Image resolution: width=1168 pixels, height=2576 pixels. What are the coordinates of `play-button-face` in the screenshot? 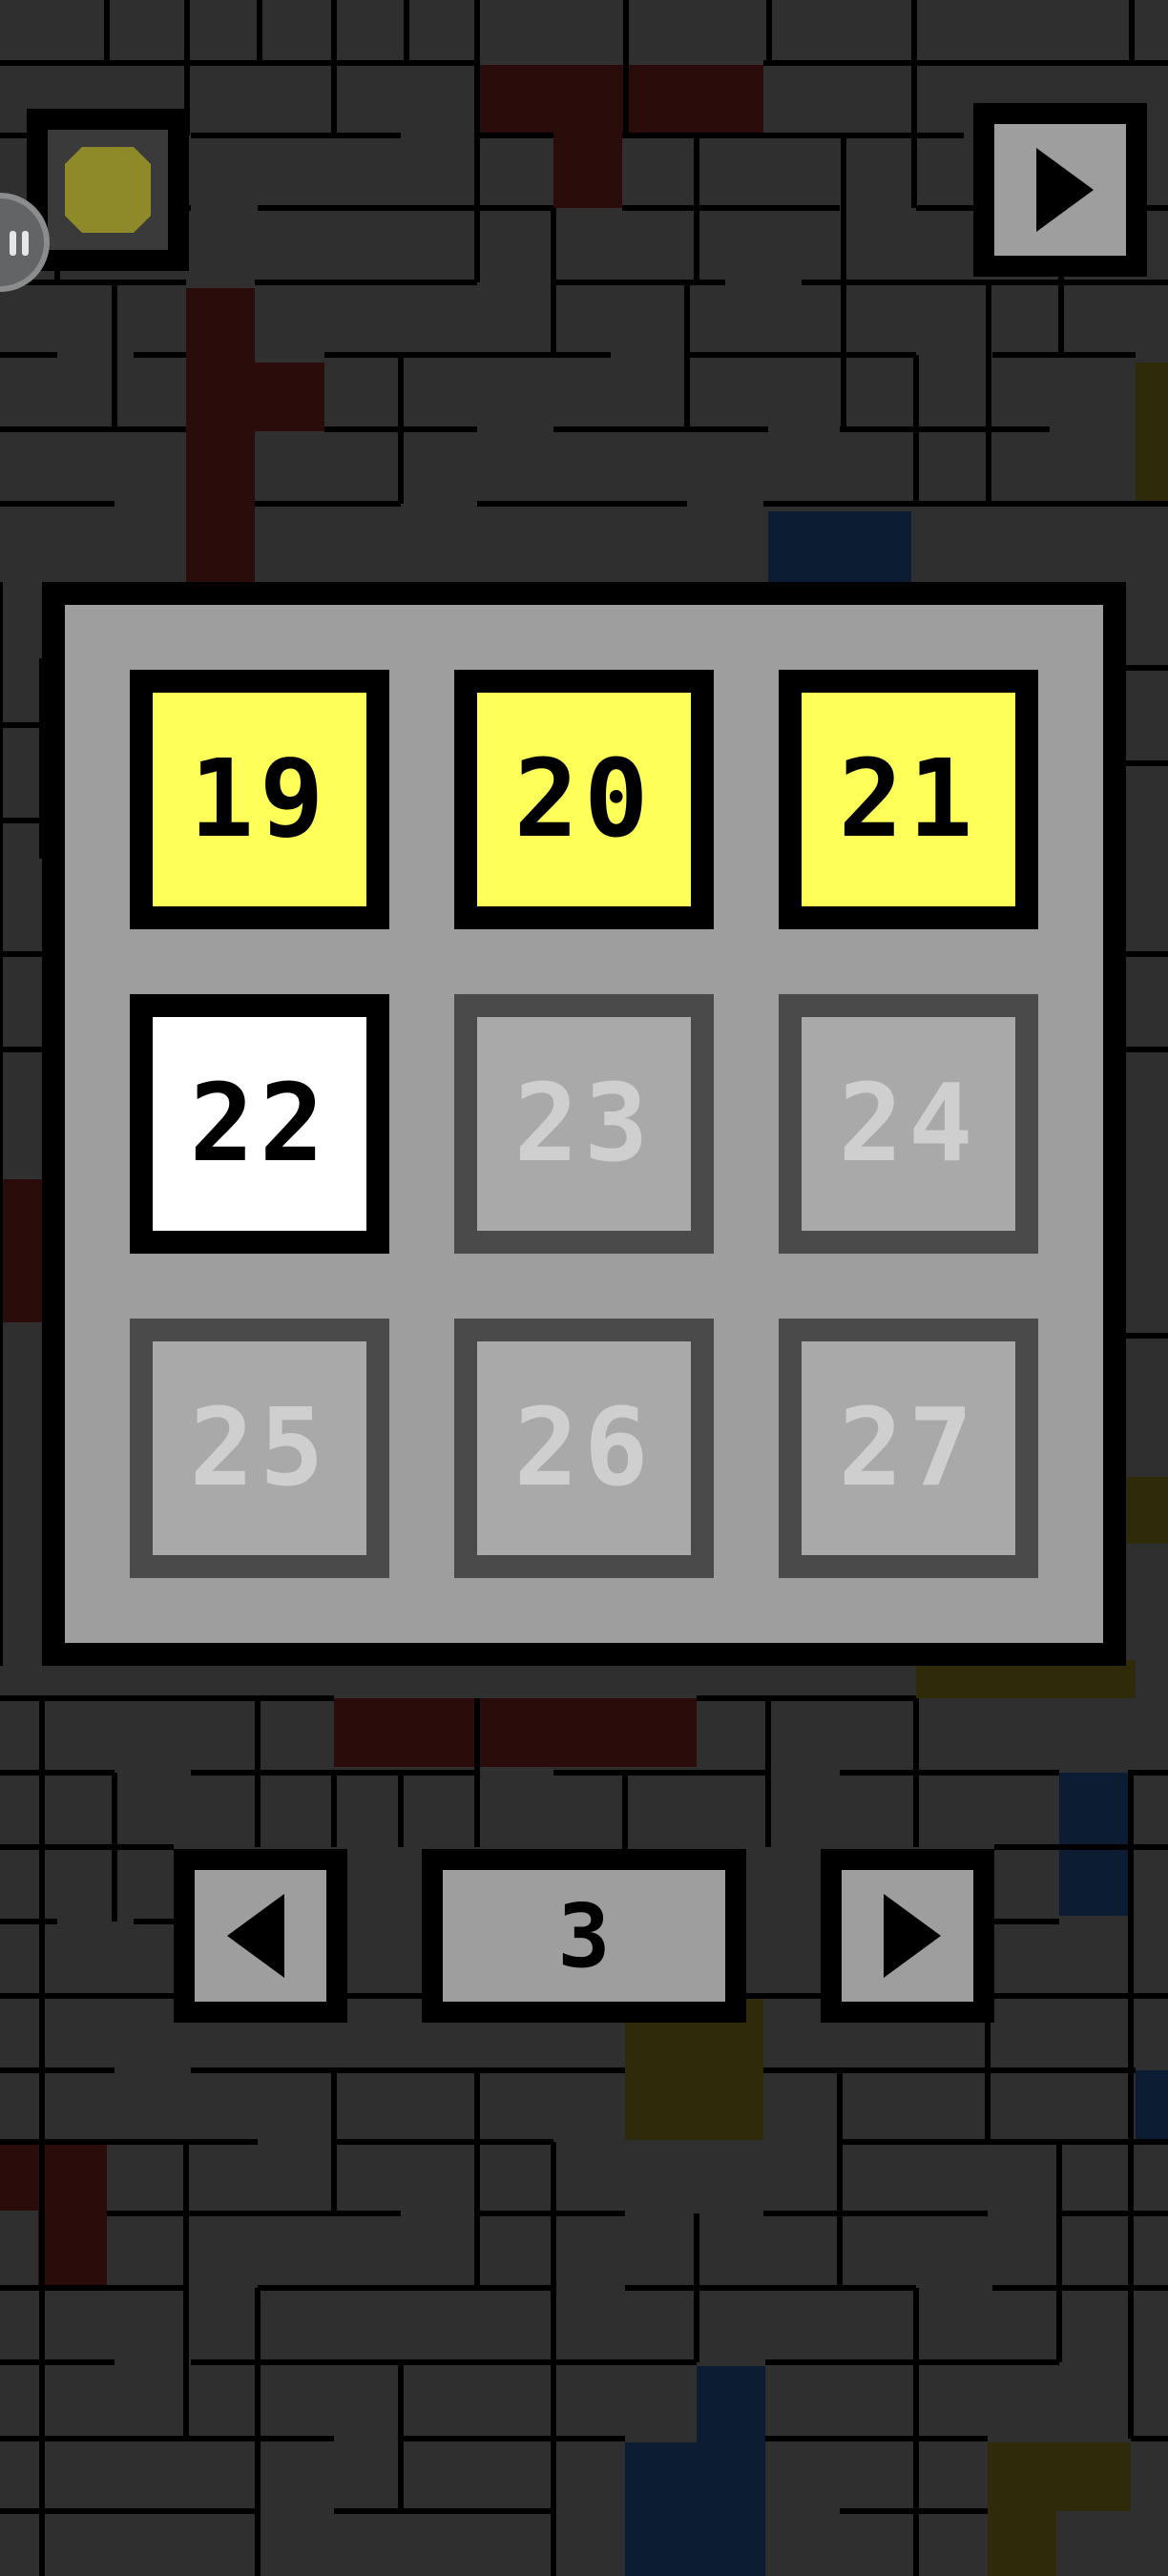 It's located at (1060, 190).